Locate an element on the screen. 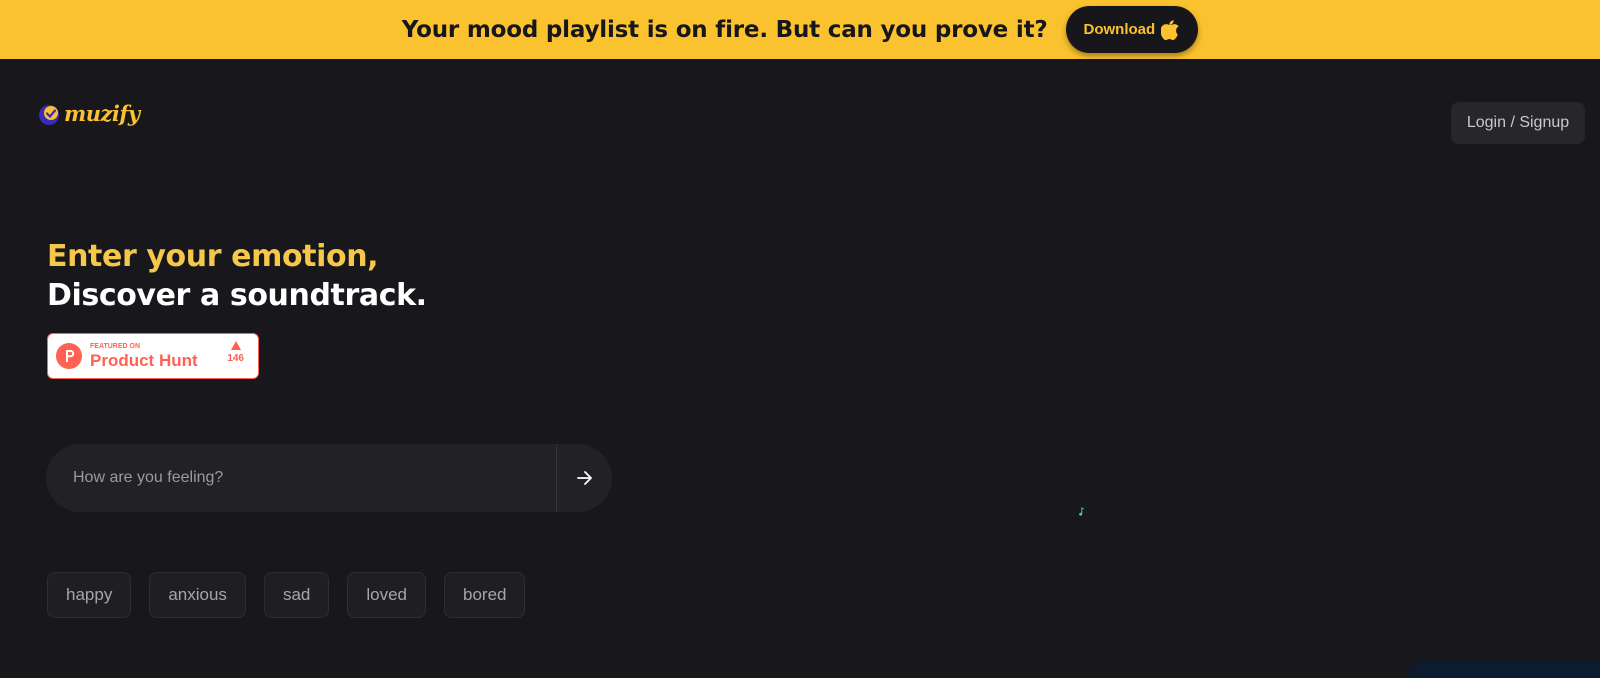 This screenshot has height=678, width=1600. apple-icon is located at coordinates (1170, 29).